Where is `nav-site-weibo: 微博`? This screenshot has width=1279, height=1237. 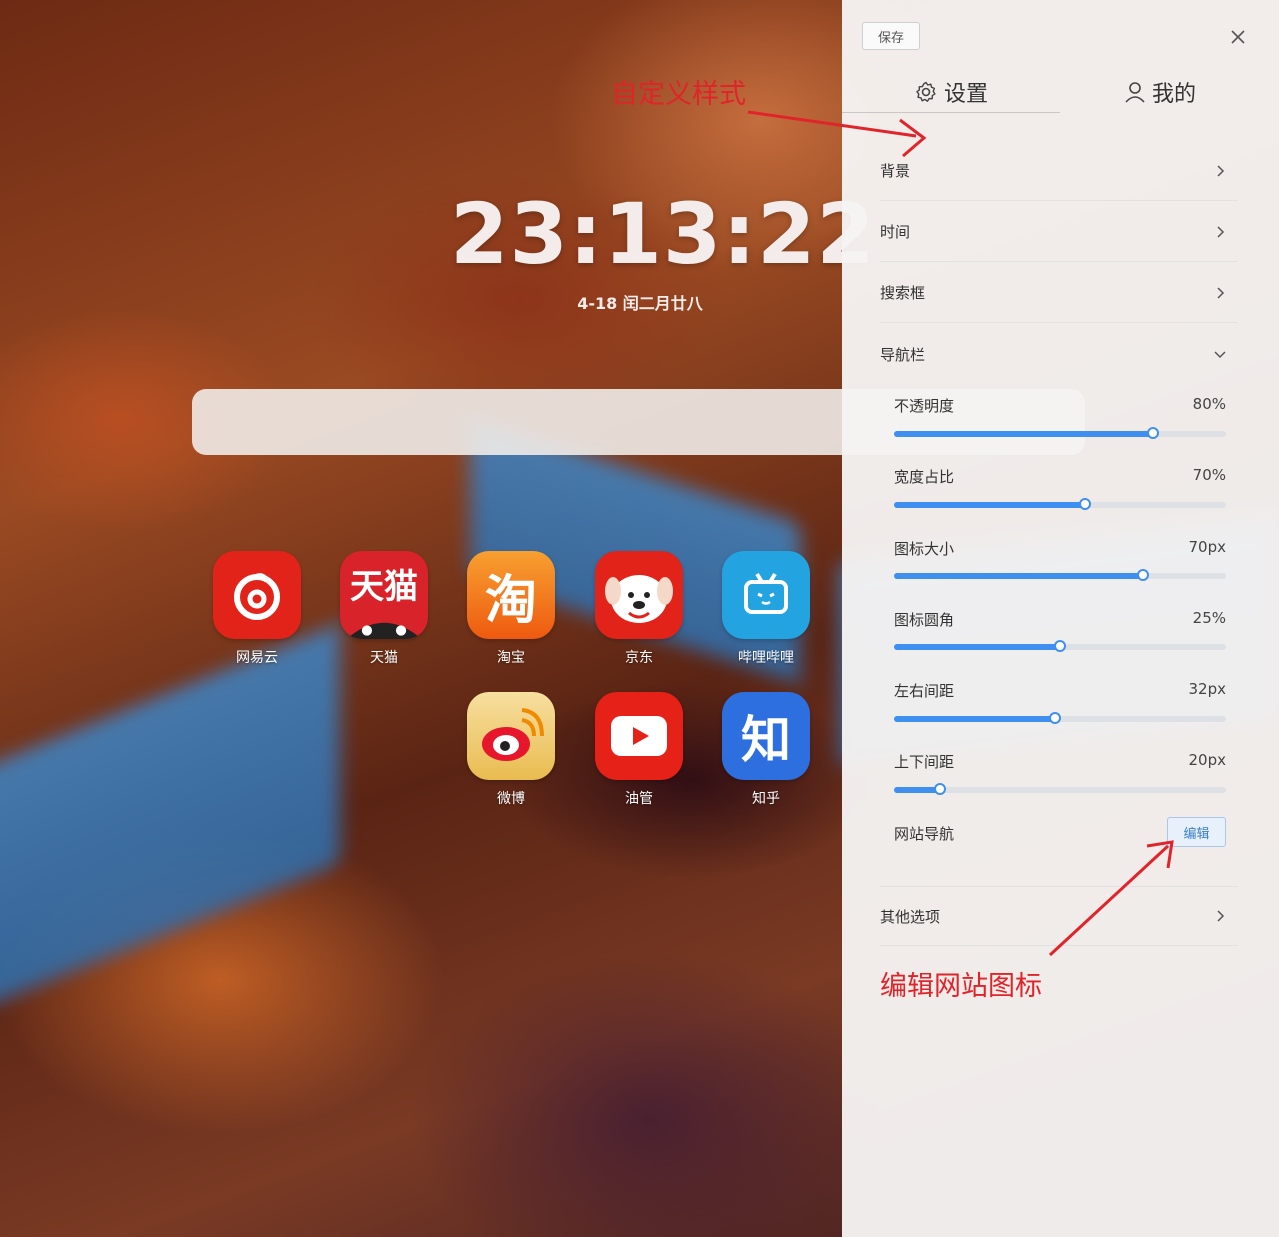 nav-site-weibo: 微博 is located at coordinates (511, 750).